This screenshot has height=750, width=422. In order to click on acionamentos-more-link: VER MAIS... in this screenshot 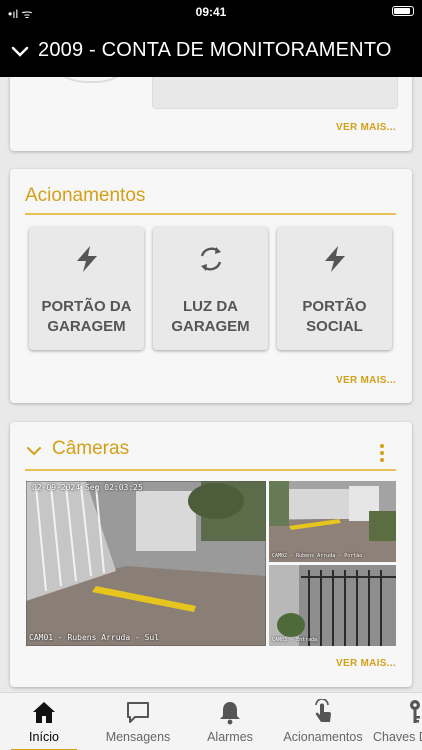, I will do `click(366, 380)`.